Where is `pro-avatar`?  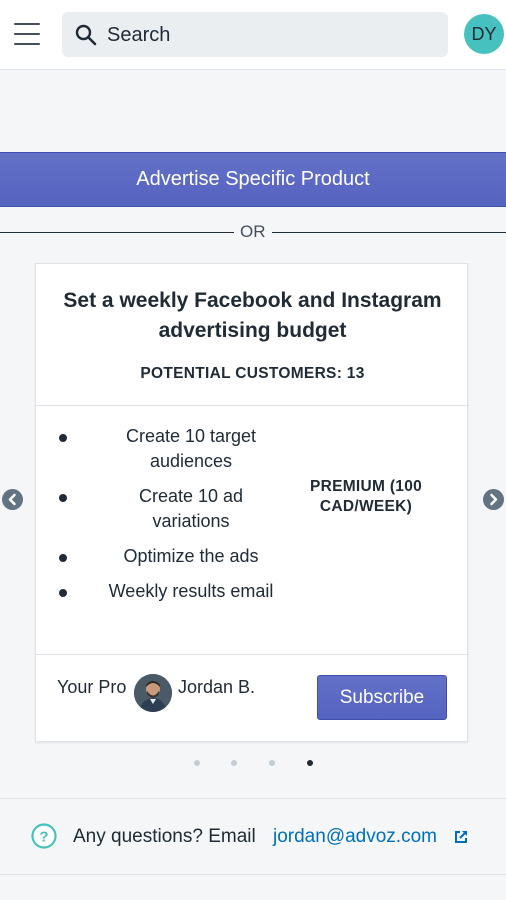
pro-avatar is located at coordinates (153, 693).